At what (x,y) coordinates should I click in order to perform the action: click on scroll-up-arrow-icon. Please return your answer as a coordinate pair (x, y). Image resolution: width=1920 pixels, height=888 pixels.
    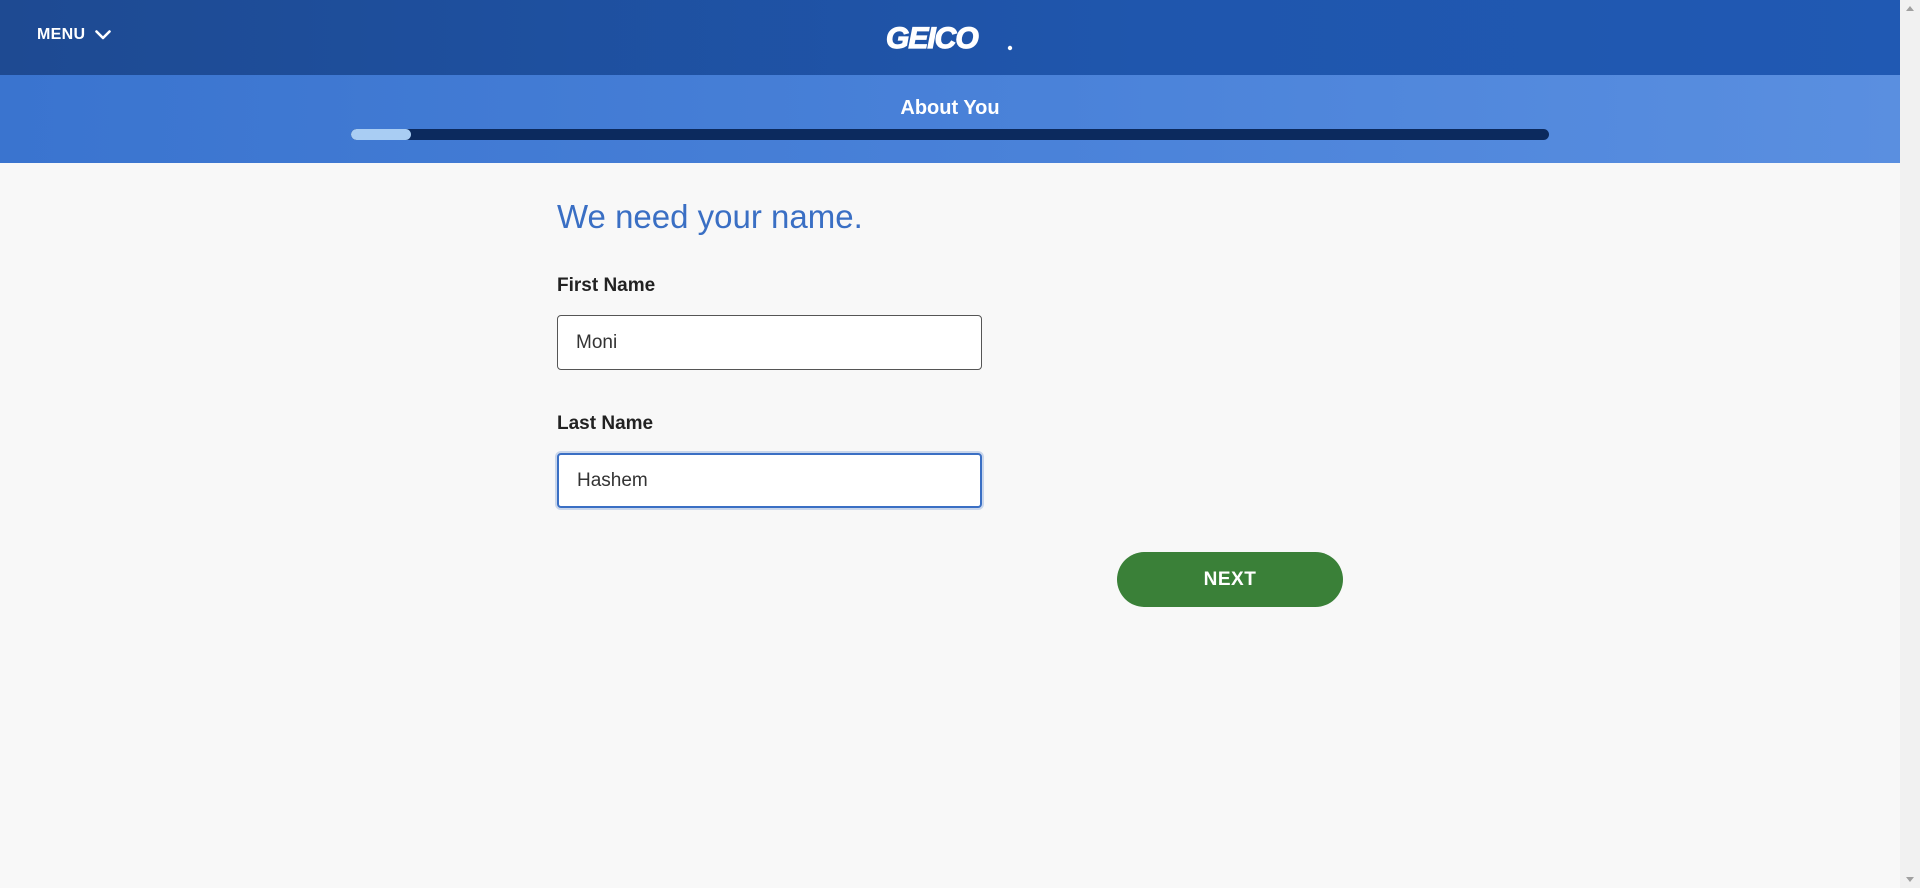
    Looking at the image, I should click on (1910, 8).